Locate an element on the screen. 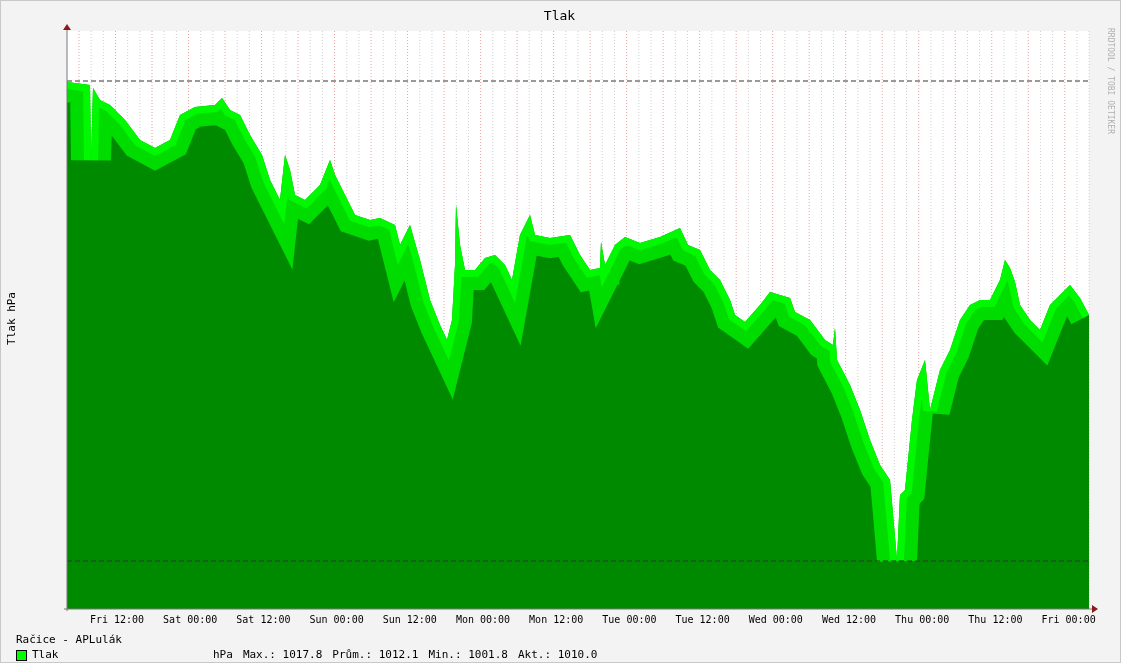 This screenshot has height=663, width=1121. x-axis-label: Fri 12:00 is located at coordinates (117, 619).